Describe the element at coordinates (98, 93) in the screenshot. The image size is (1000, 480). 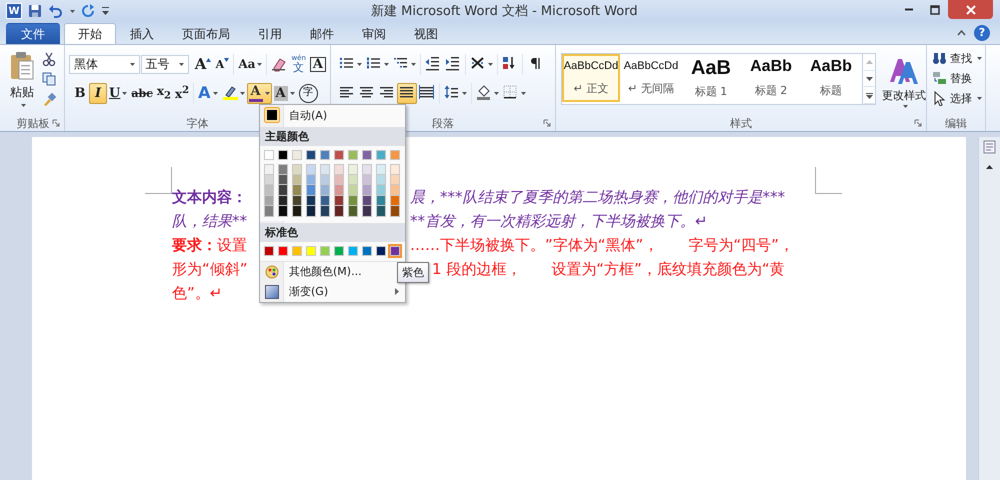
I see `italic-glyph: I` at that location.